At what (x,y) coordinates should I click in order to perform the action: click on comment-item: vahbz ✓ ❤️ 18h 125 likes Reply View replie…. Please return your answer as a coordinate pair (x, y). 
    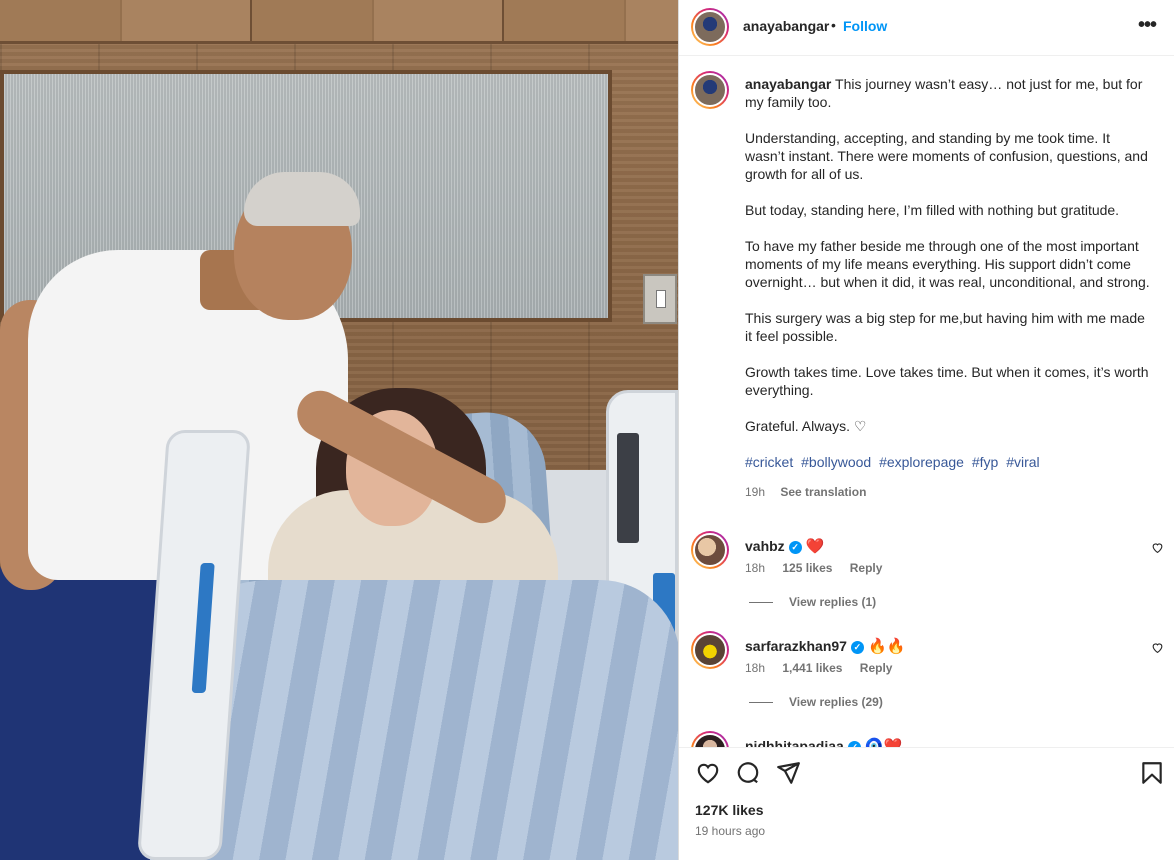
    Looking at the image, I should click on (926, 581).